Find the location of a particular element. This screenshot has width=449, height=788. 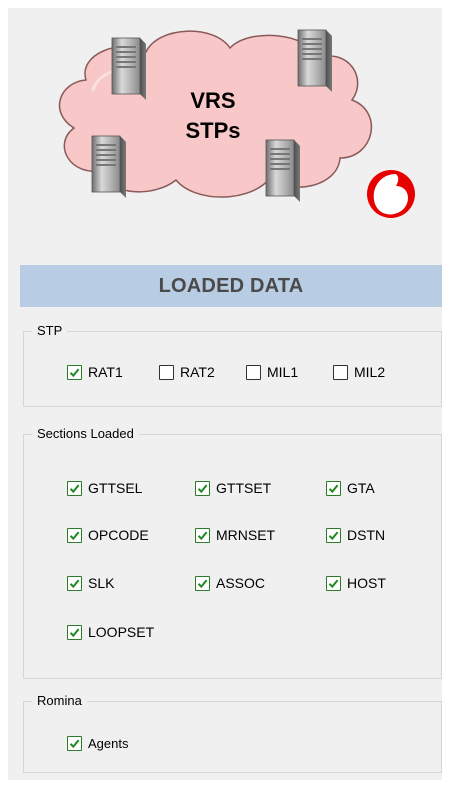

checkbox-gta: GTA is located at coordinates (350, 488).